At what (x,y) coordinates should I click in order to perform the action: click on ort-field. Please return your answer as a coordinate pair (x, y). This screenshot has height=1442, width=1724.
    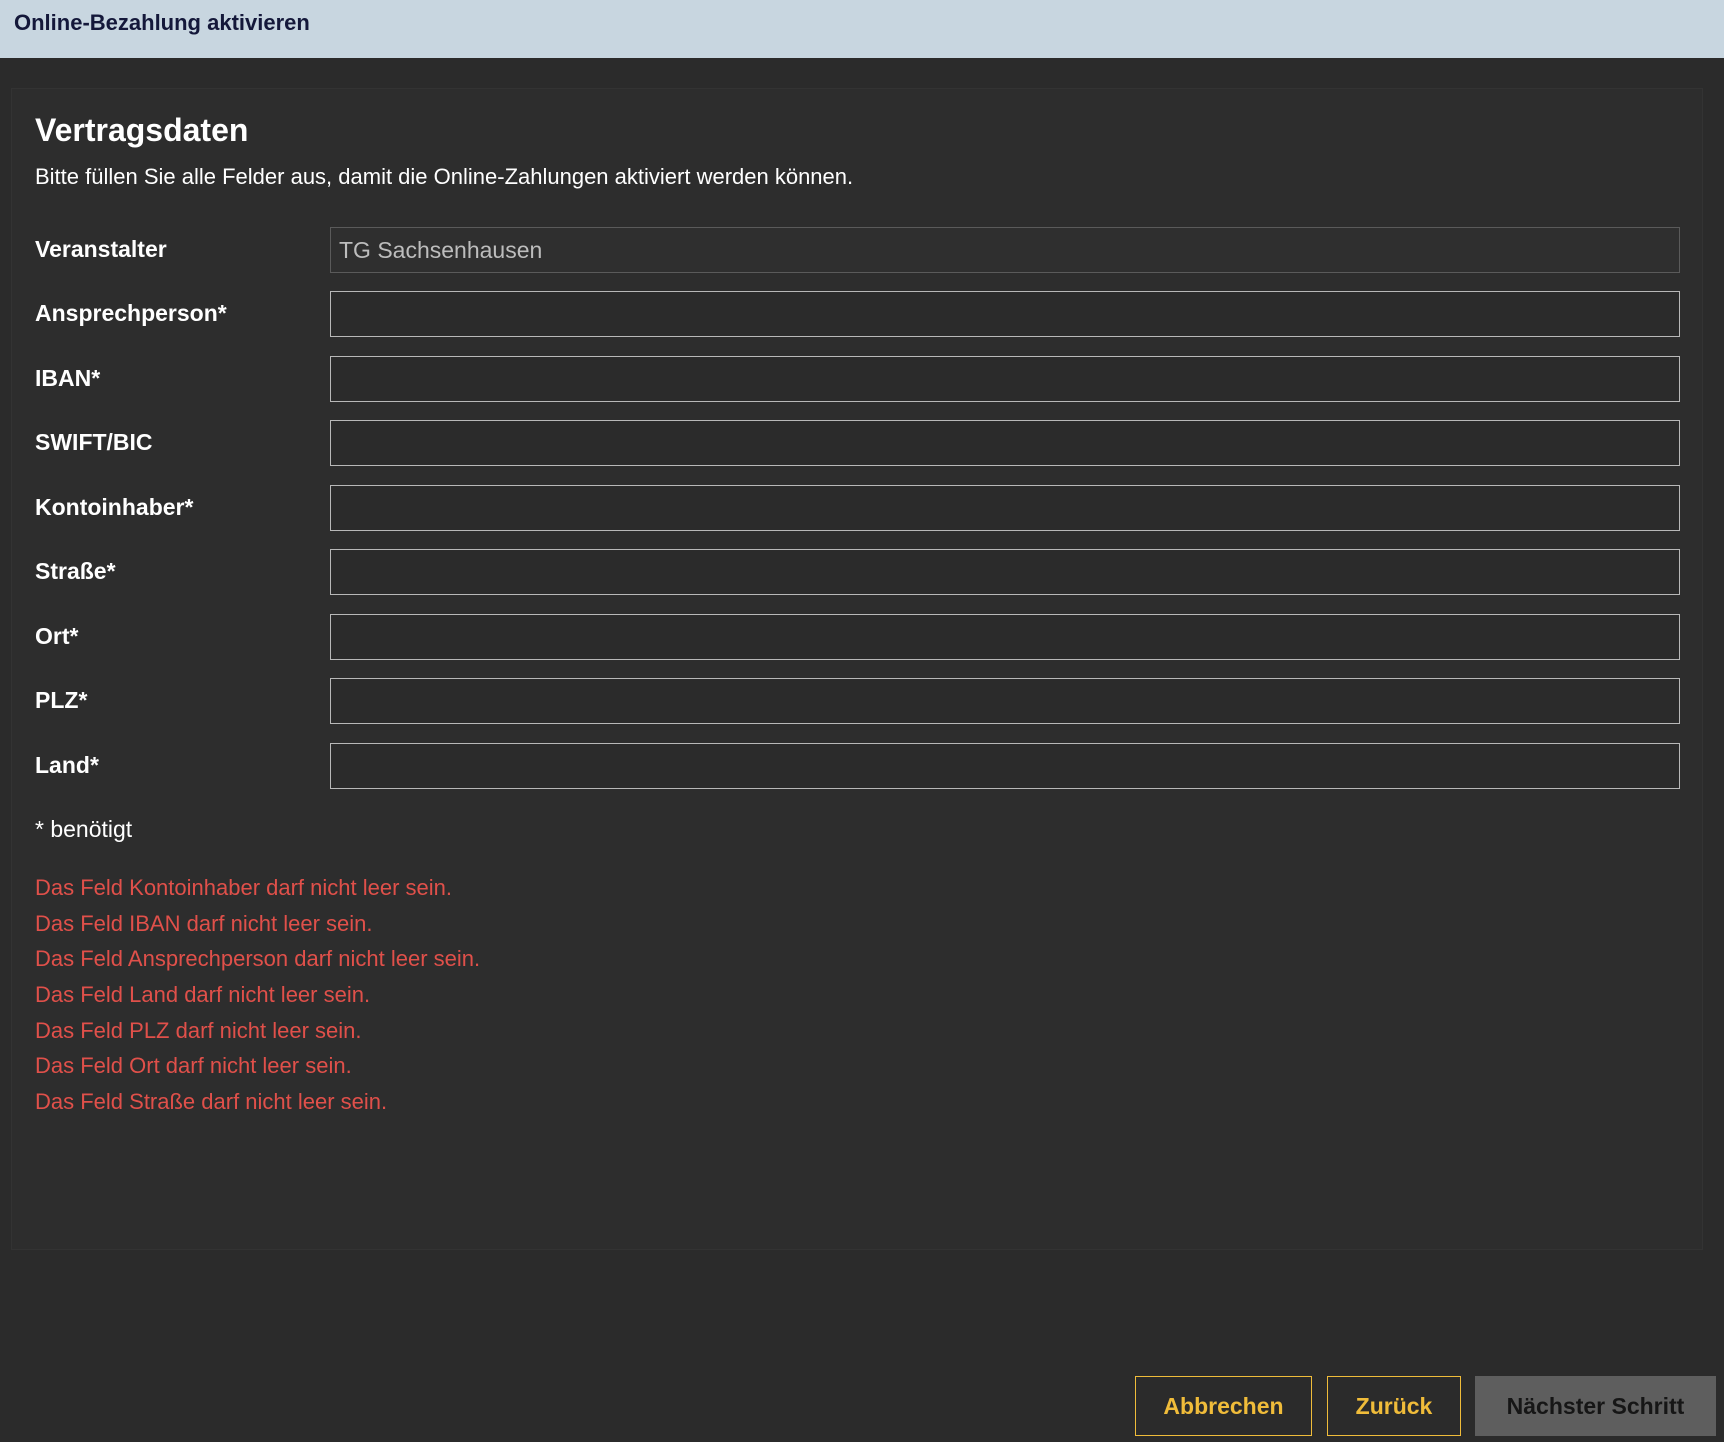
    Looking at the image, I should click on (1005, 637).